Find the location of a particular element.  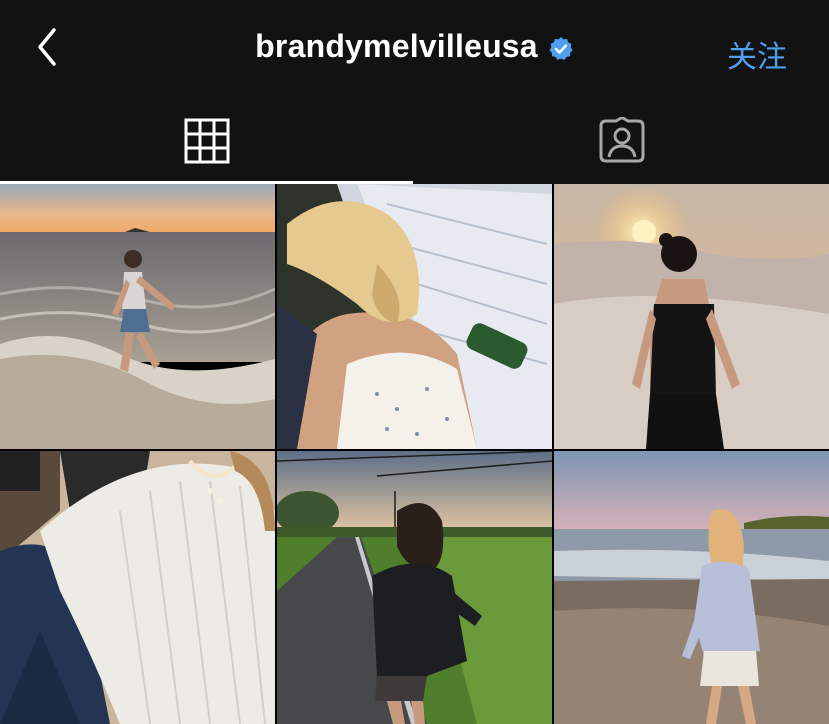

tab-tagged is located at coordinates (621, 141).